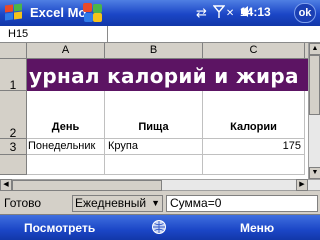  I want to click on column-header-a: A, so click(66, 51).